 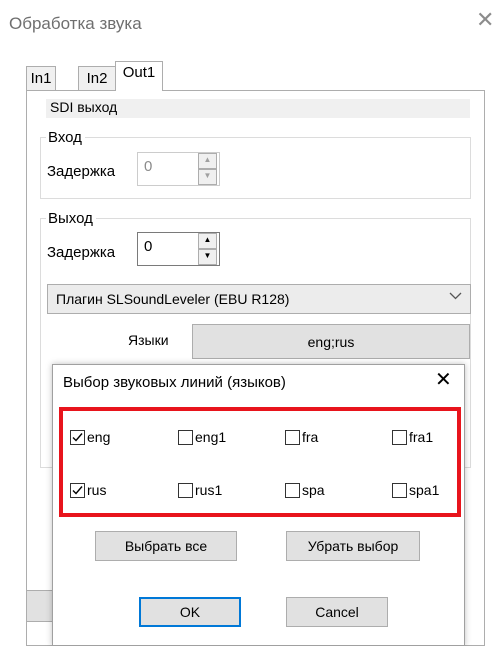 What do you see at coordinates (75, 23) in the screenshot?
I see `window-title: Обработка звука` at bounding box center [75, 23].